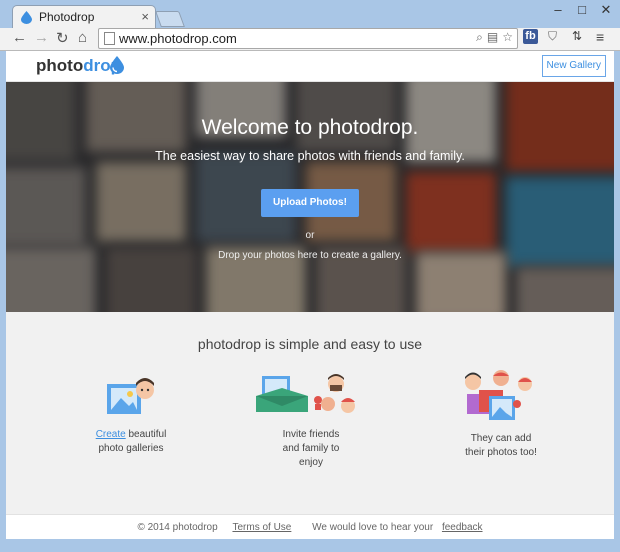 The image size is (620, 552). I want to click on address-bar: ⌕ ▤ ☆, so click(308, 38).